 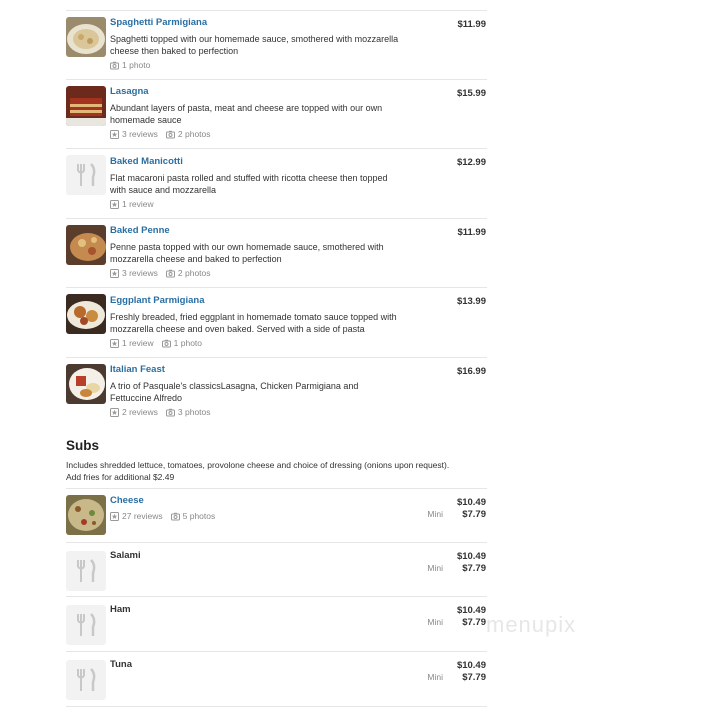 I want to click on menu-item: Ham $10.49 Mini $7.79, so click(x=276, y=624).